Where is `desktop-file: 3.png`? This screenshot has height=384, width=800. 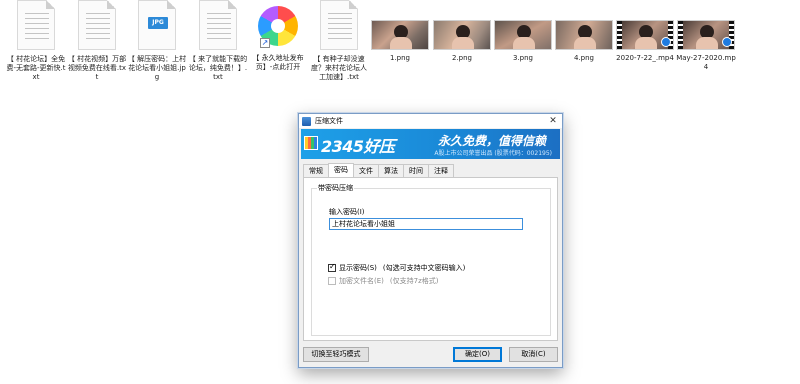
desktop-file: 3.png is located at coordinates (523, 41).